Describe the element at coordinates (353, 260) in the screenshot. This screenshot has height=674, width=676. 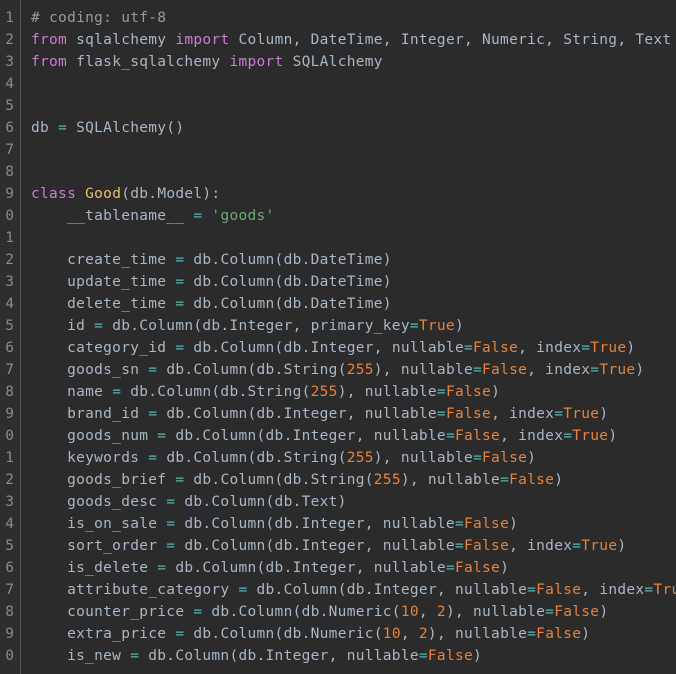
I see `code-line: create_time = db.Column(db.DateTime)` at that location.